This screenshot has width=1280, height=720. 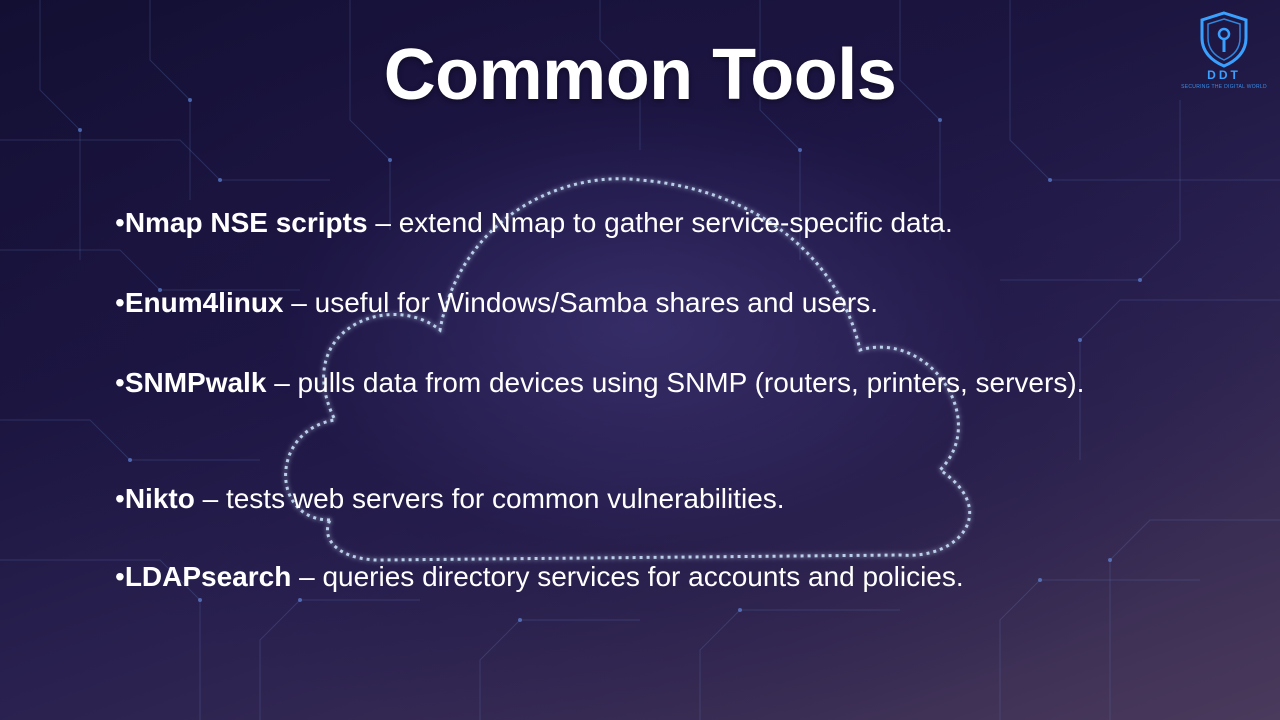 I want to click on slide-title: Common Tools, so click(x=640, y=75).